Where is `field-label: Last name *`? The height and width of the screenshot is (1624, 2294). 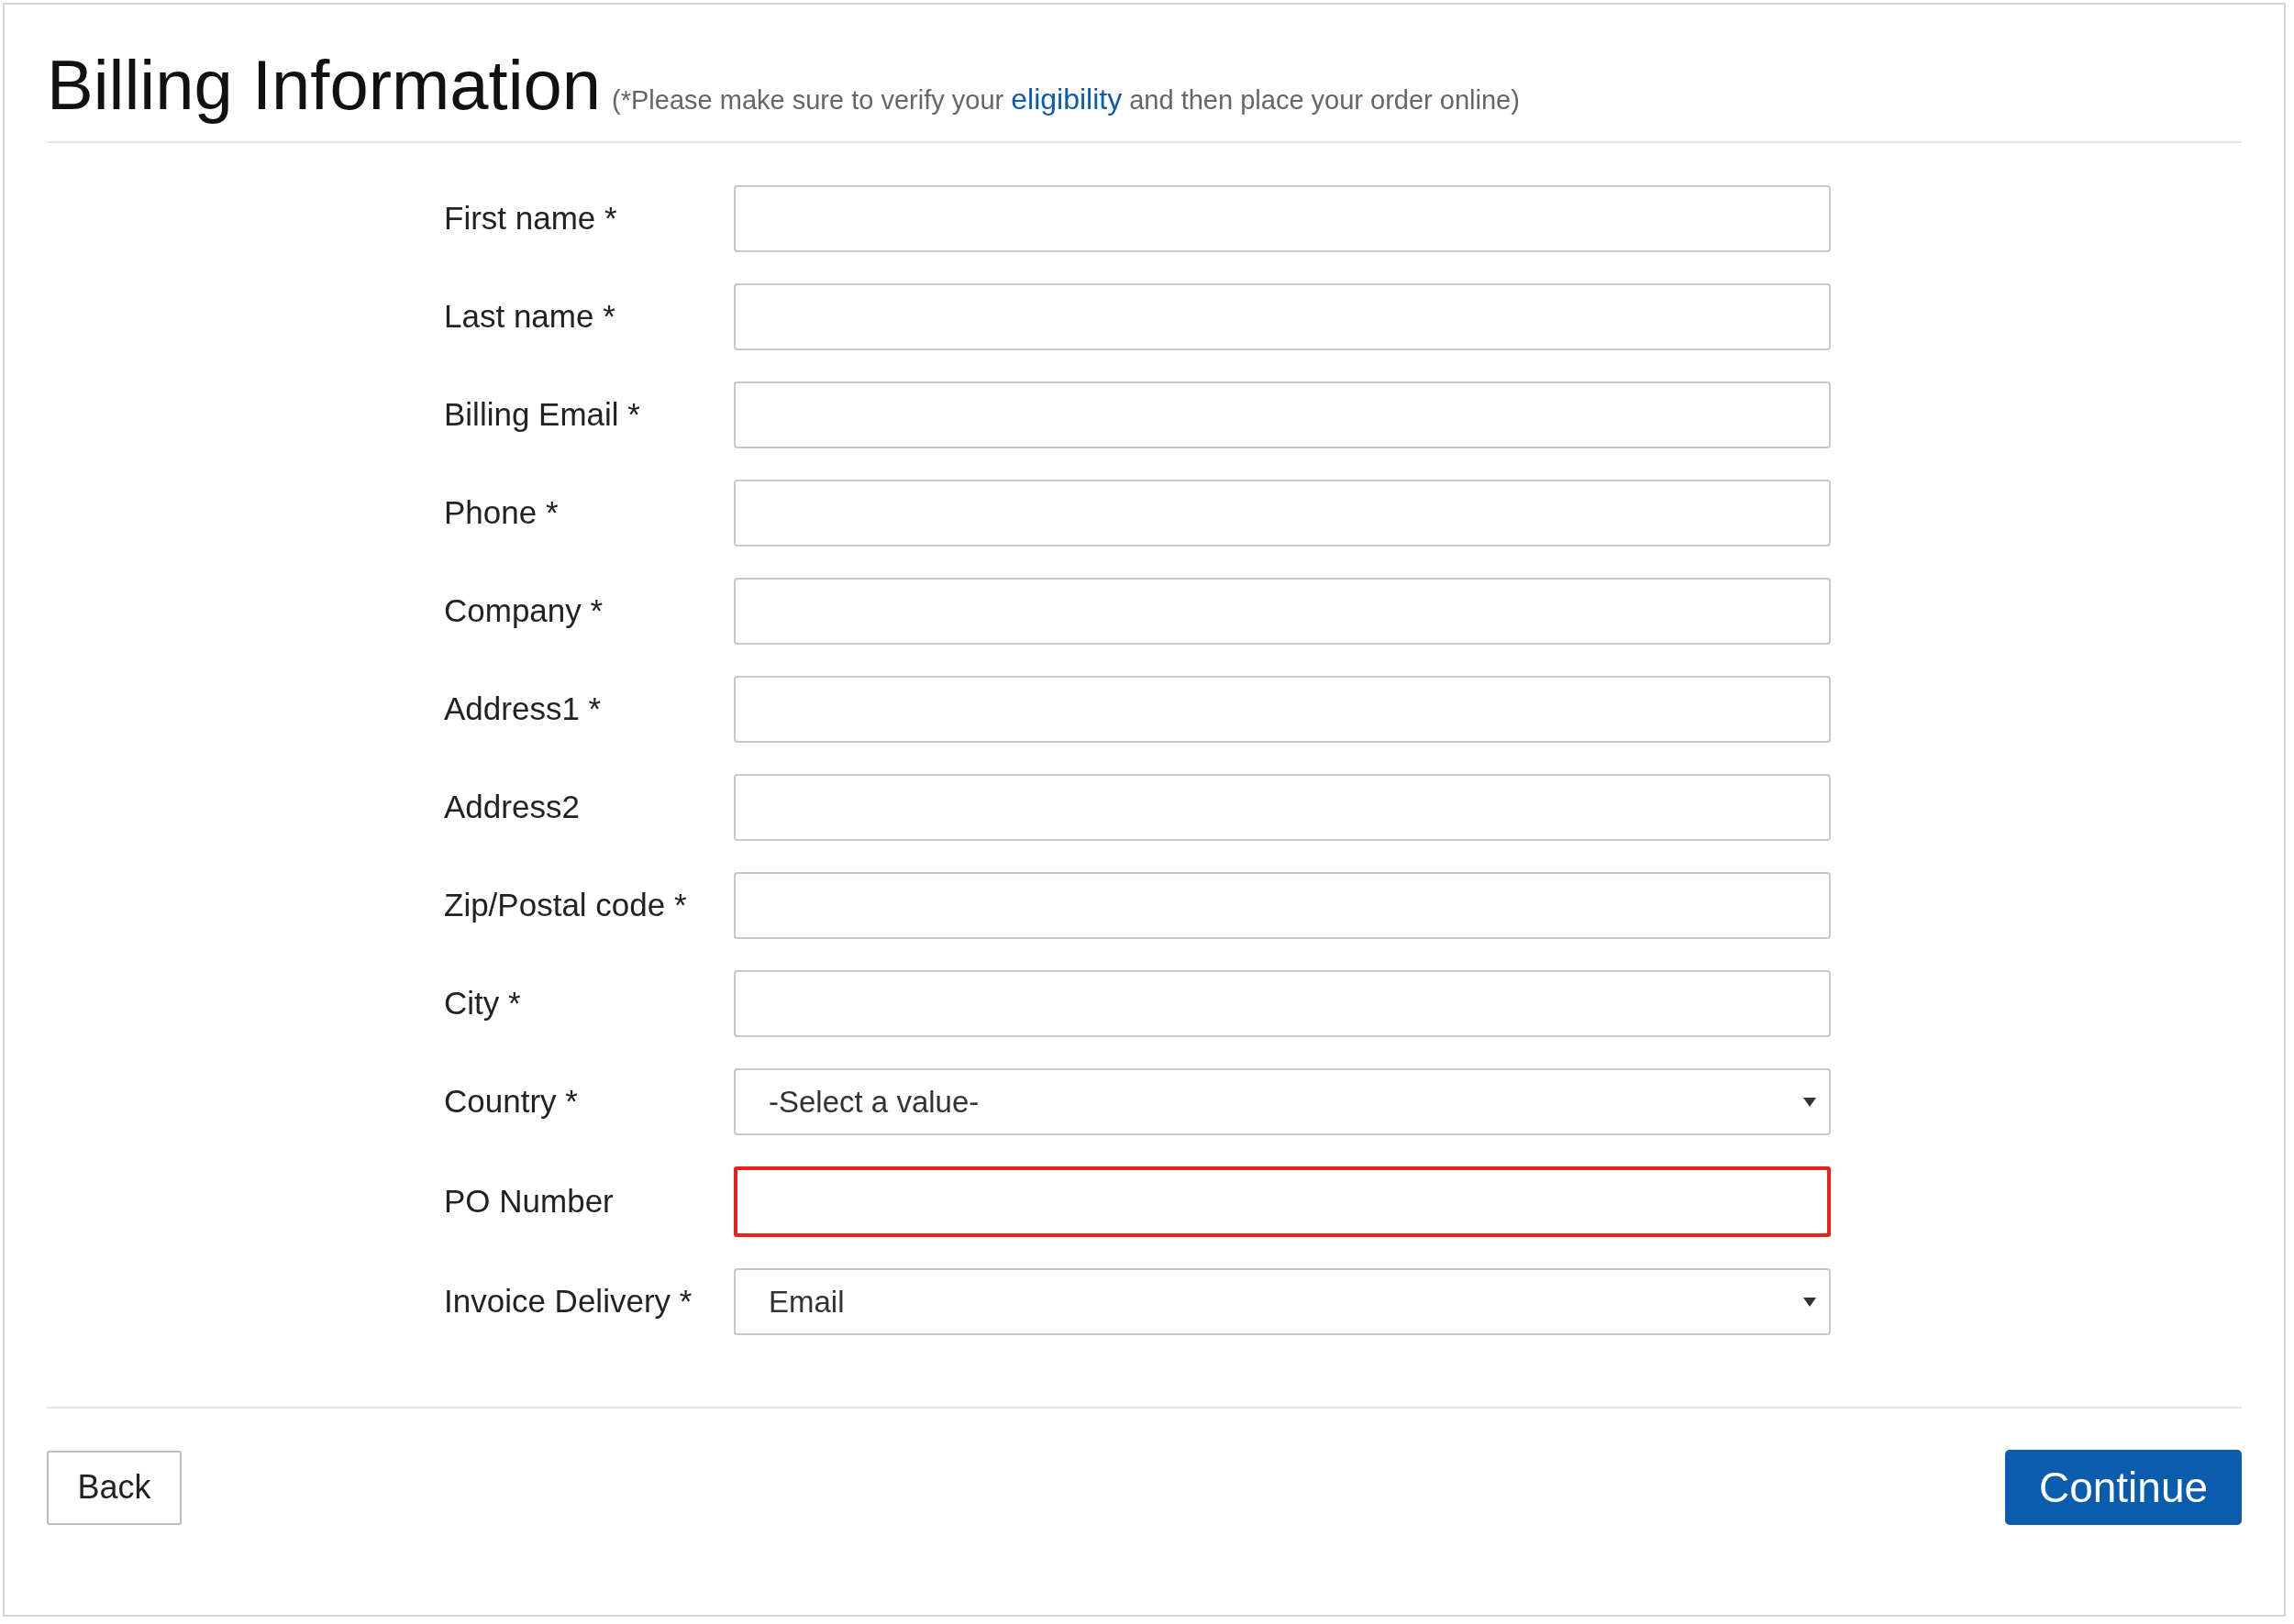 field-label: Last name * is located at coordinates (530, 317).